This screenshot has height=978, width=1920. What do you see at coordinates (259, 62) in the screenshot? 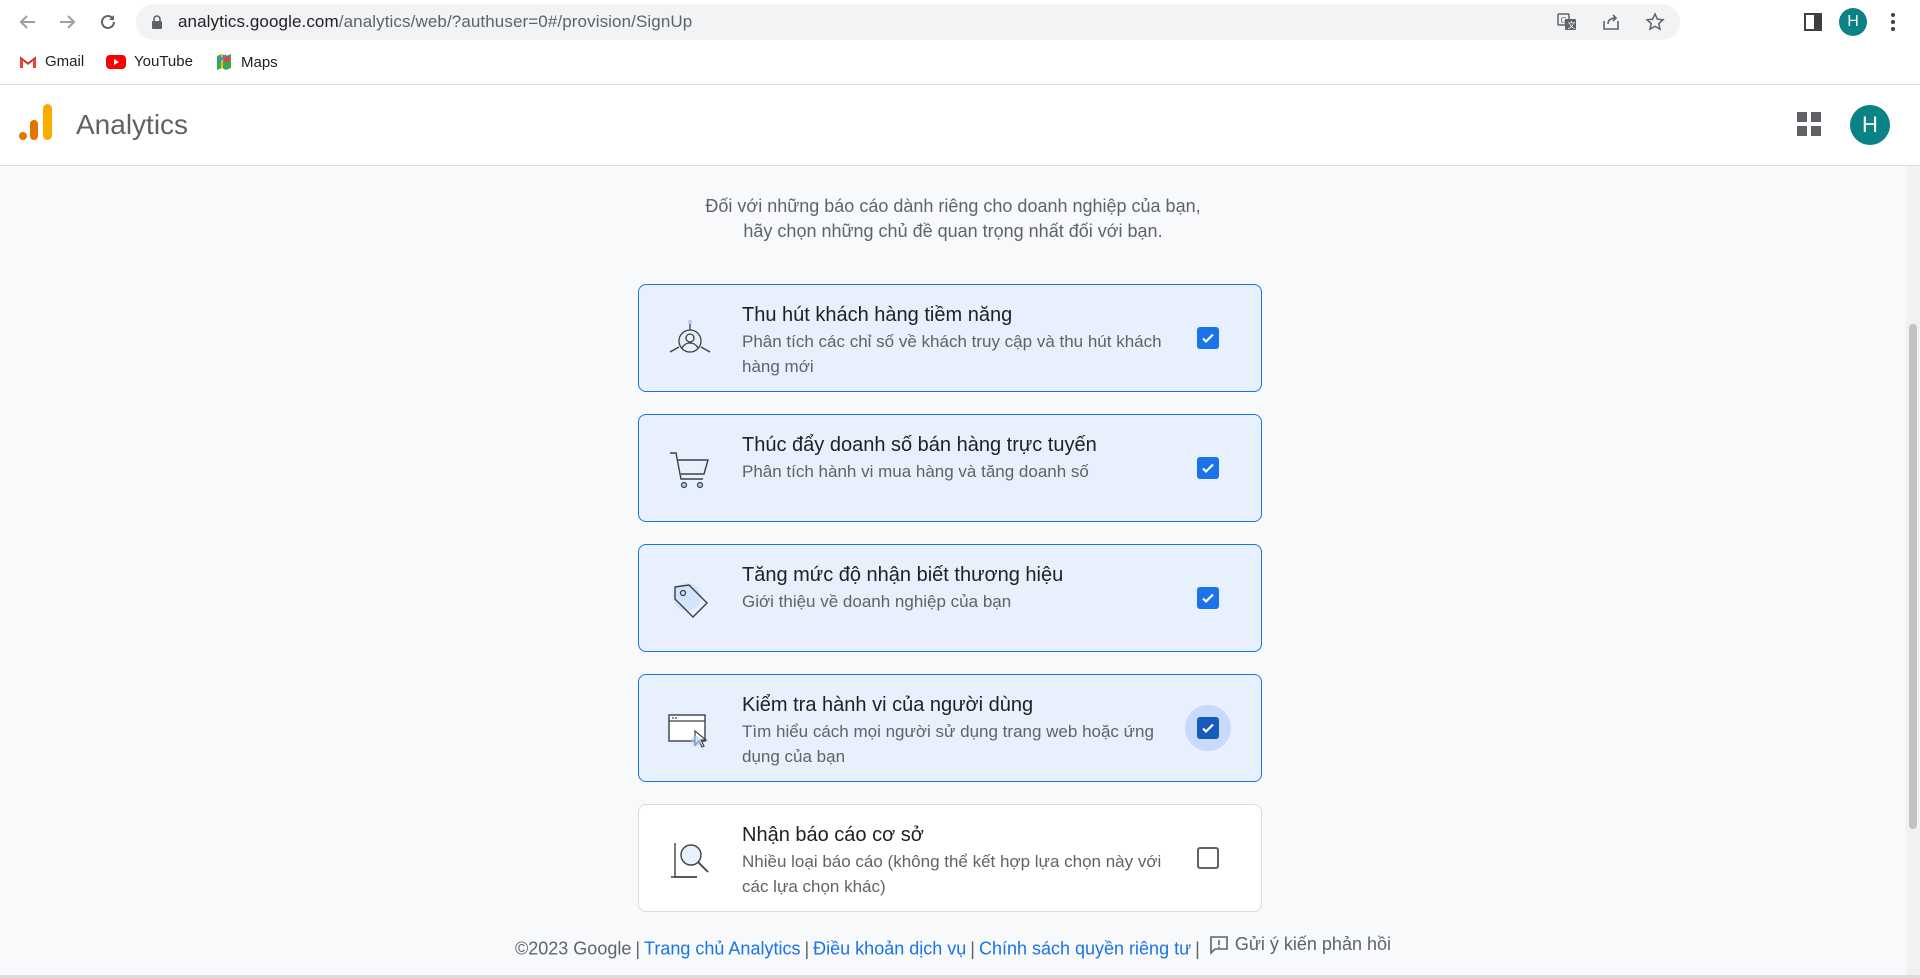
I see `bookmark-label: Maps` at bounding box center [259, 62].